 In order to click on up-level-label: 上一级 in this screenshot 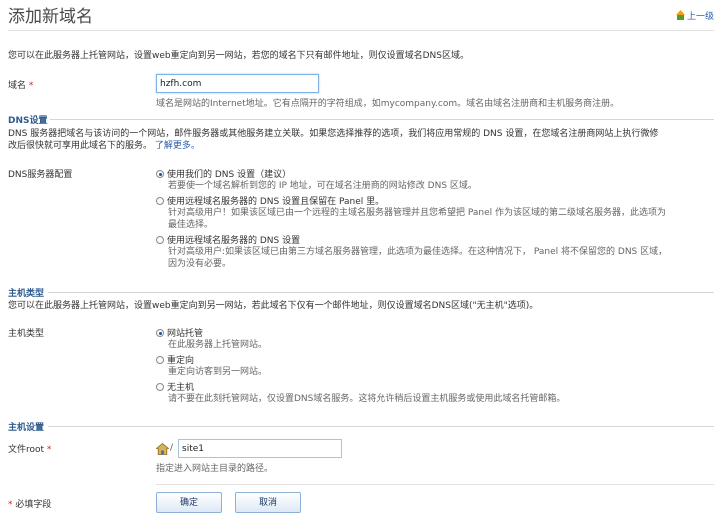, I will do `click(700, 17)`.